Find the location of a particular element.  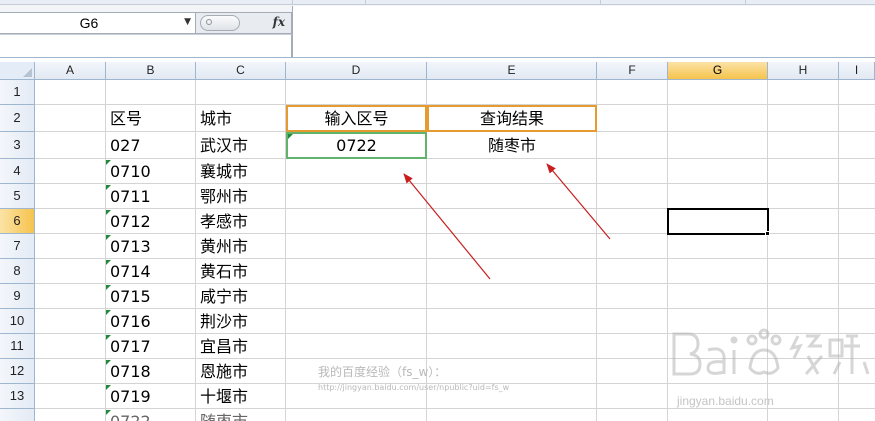

table-cell-city: 孝感市 is located at coordinates (241, 222).